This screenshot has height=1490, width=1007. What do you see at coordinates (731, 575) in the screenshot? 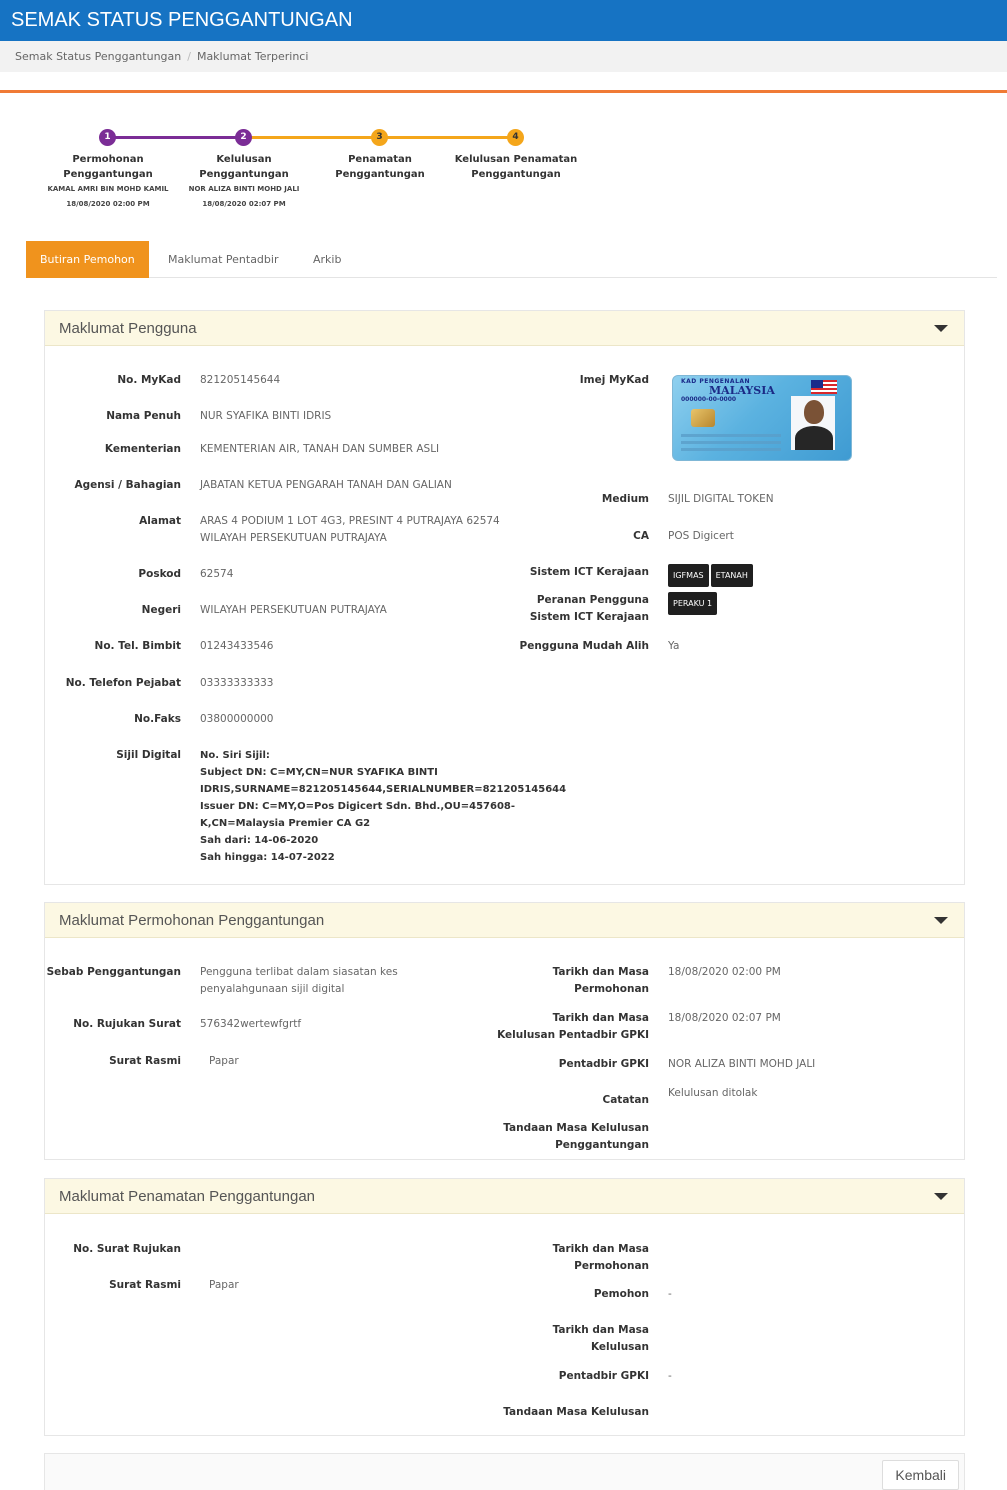
I see `badge-etanah: ETANAH` at bounding box center [731, 575].